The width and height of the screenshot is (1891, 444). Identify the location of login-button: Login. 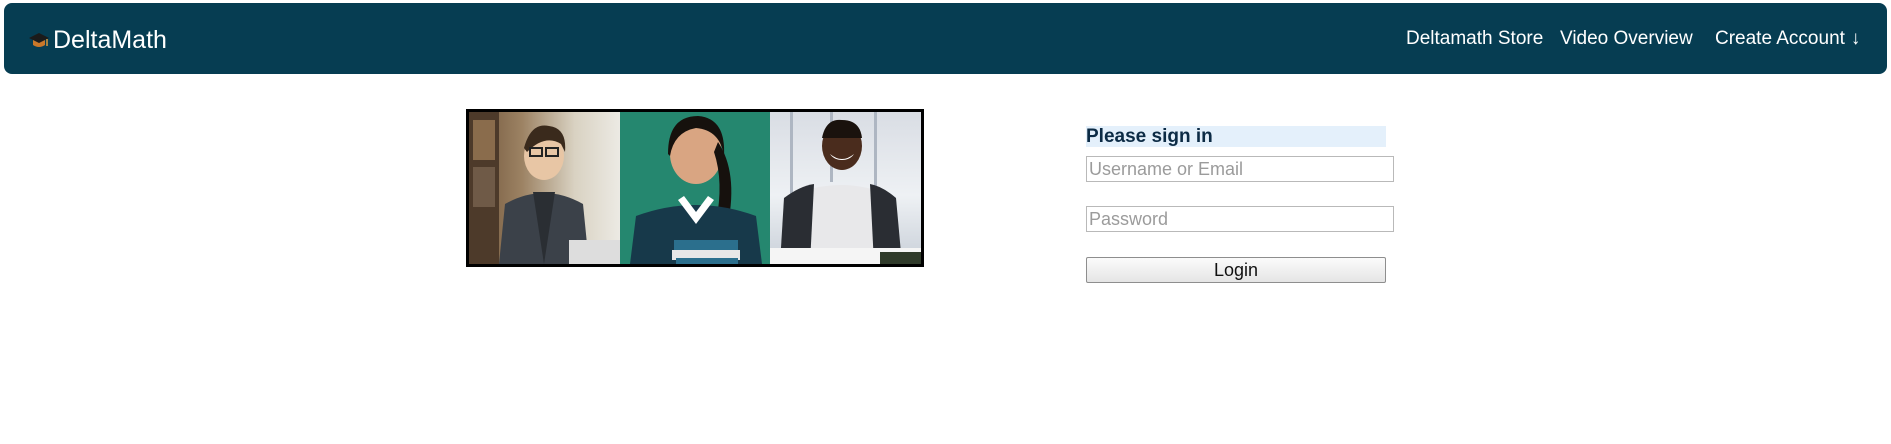
(1236, 270).